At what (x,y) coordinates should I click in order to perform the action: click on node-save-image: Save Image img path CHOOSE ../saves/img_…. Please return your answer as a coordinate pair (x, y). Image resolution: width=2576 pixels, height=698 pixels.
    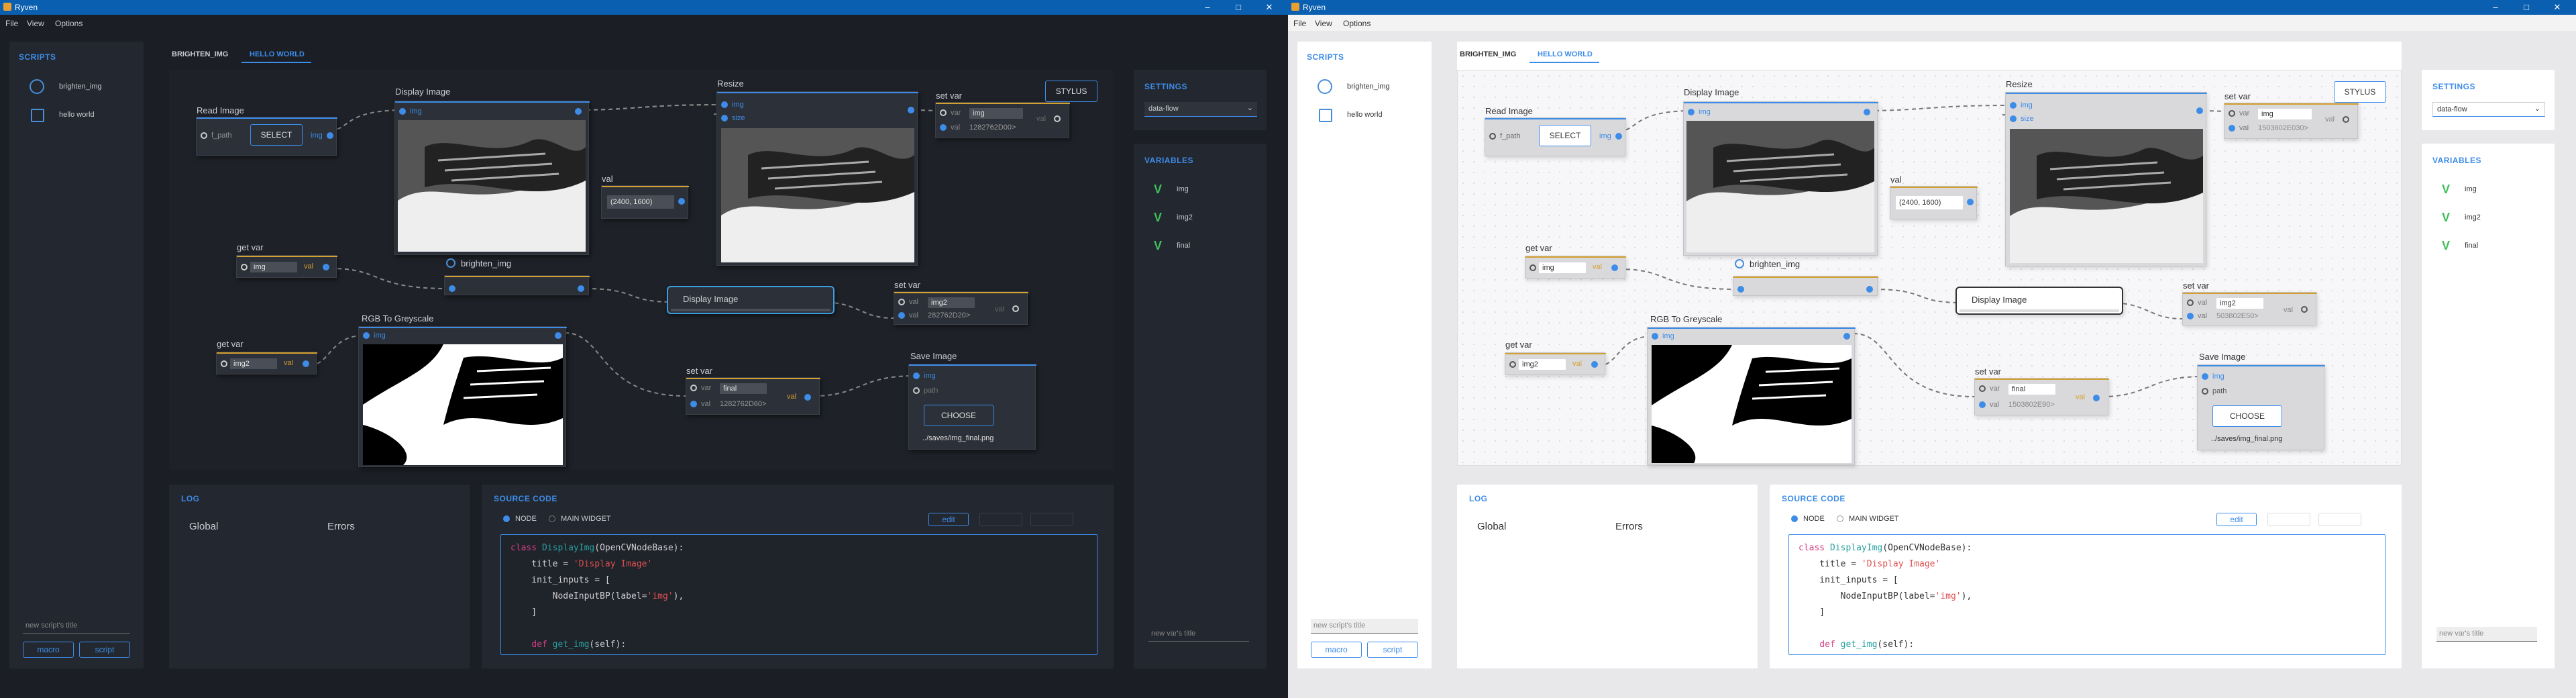
    Looking at the image, I should click on (972, 400).